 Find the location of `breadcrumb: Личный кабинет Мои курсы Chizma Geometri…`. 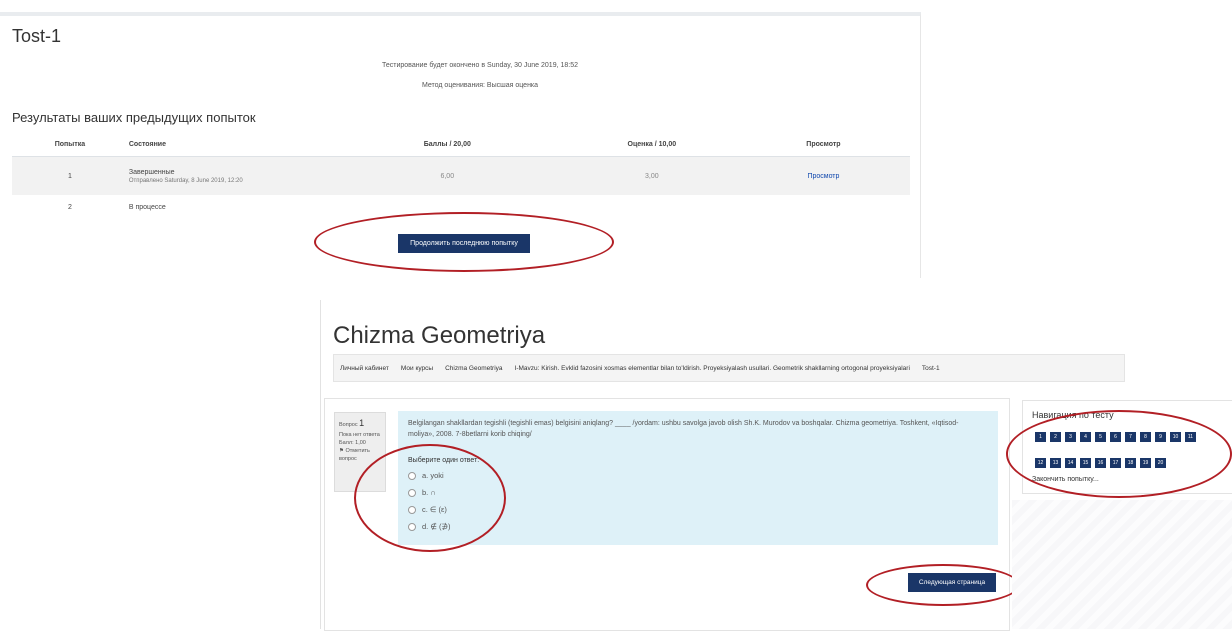

breadcrumb: Личный кабинет Мои курсы Chizma Geometri… is located at coordinates (729, 368).